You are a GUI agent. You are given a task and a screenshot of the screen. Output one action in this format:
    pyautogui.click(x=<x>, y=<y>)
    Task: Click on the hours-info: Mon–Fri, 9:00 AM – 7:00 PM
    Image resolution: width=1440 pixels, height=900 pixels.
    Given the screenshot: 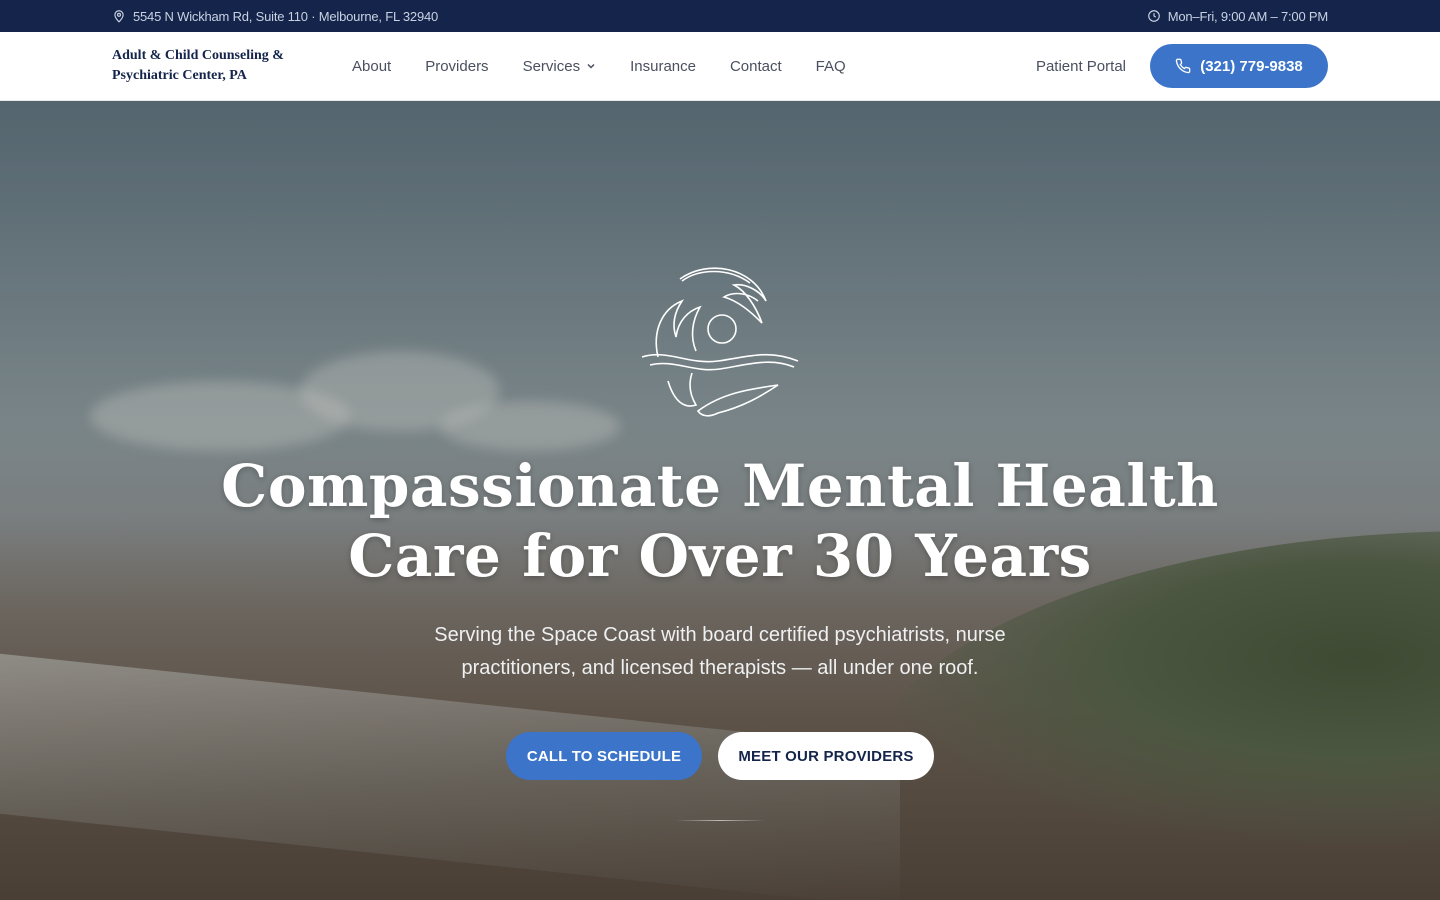 What is the action you would take?
    pyautogui.click(x=1237, y=16)
    